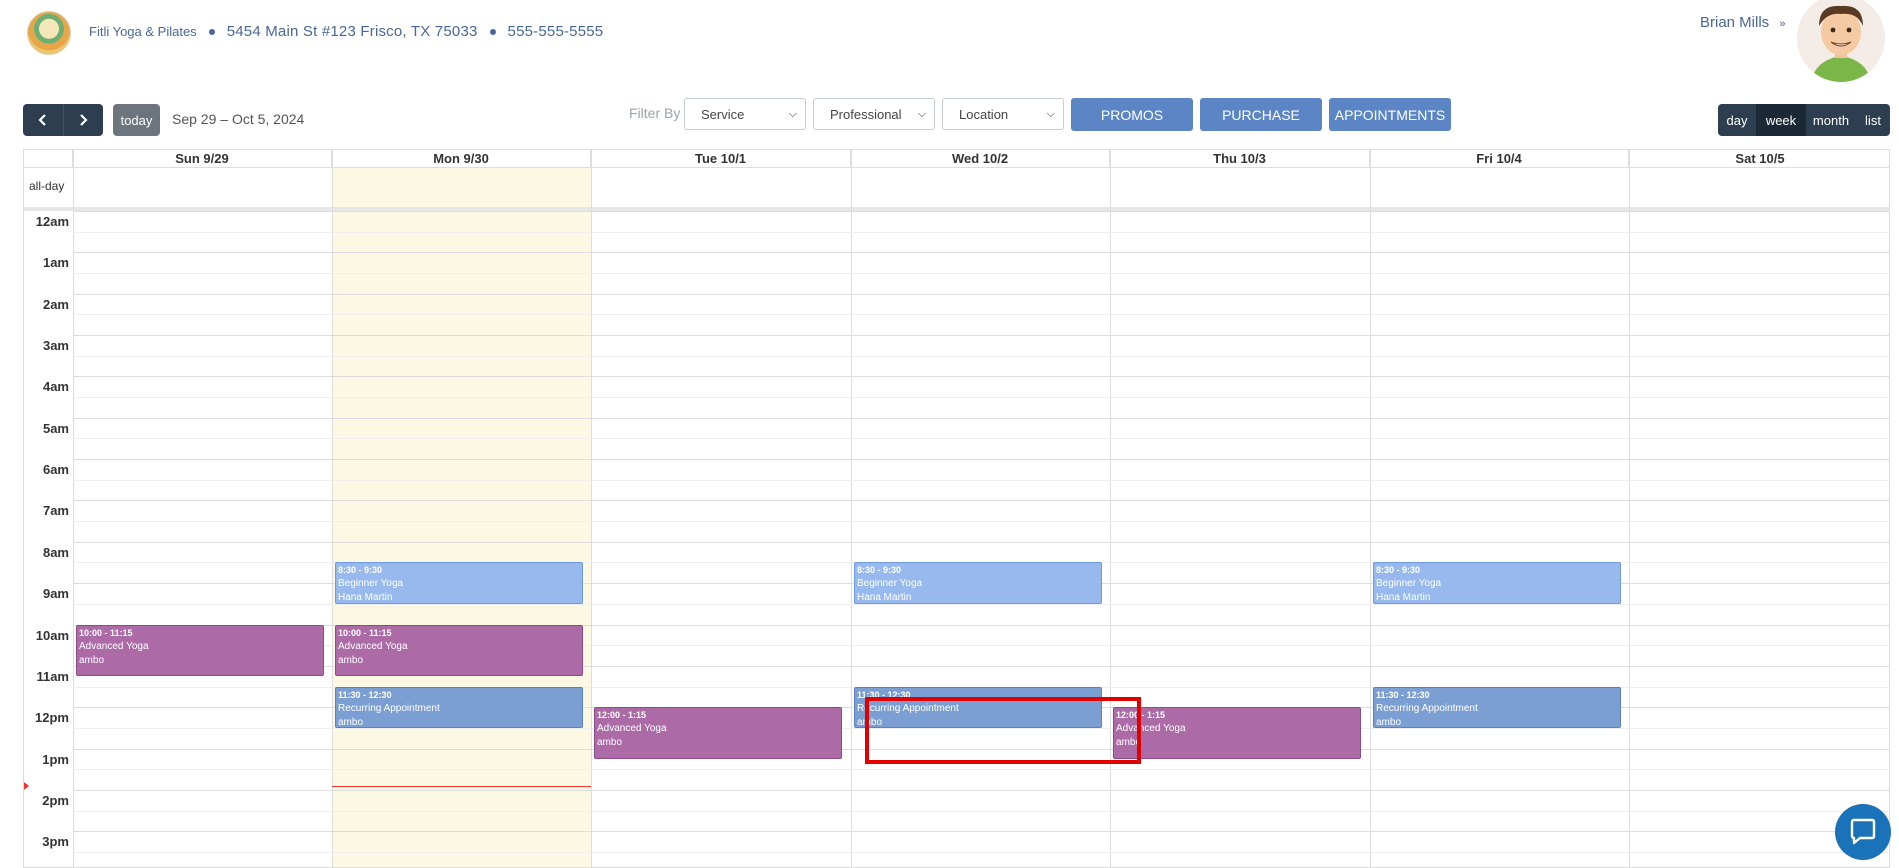 The width and height of the screenshot is (1899, 868). What do you see at coordinates (655, 113) in the screenshot?
I see `filter-label: Filter By` at bounding box center [655, 113].